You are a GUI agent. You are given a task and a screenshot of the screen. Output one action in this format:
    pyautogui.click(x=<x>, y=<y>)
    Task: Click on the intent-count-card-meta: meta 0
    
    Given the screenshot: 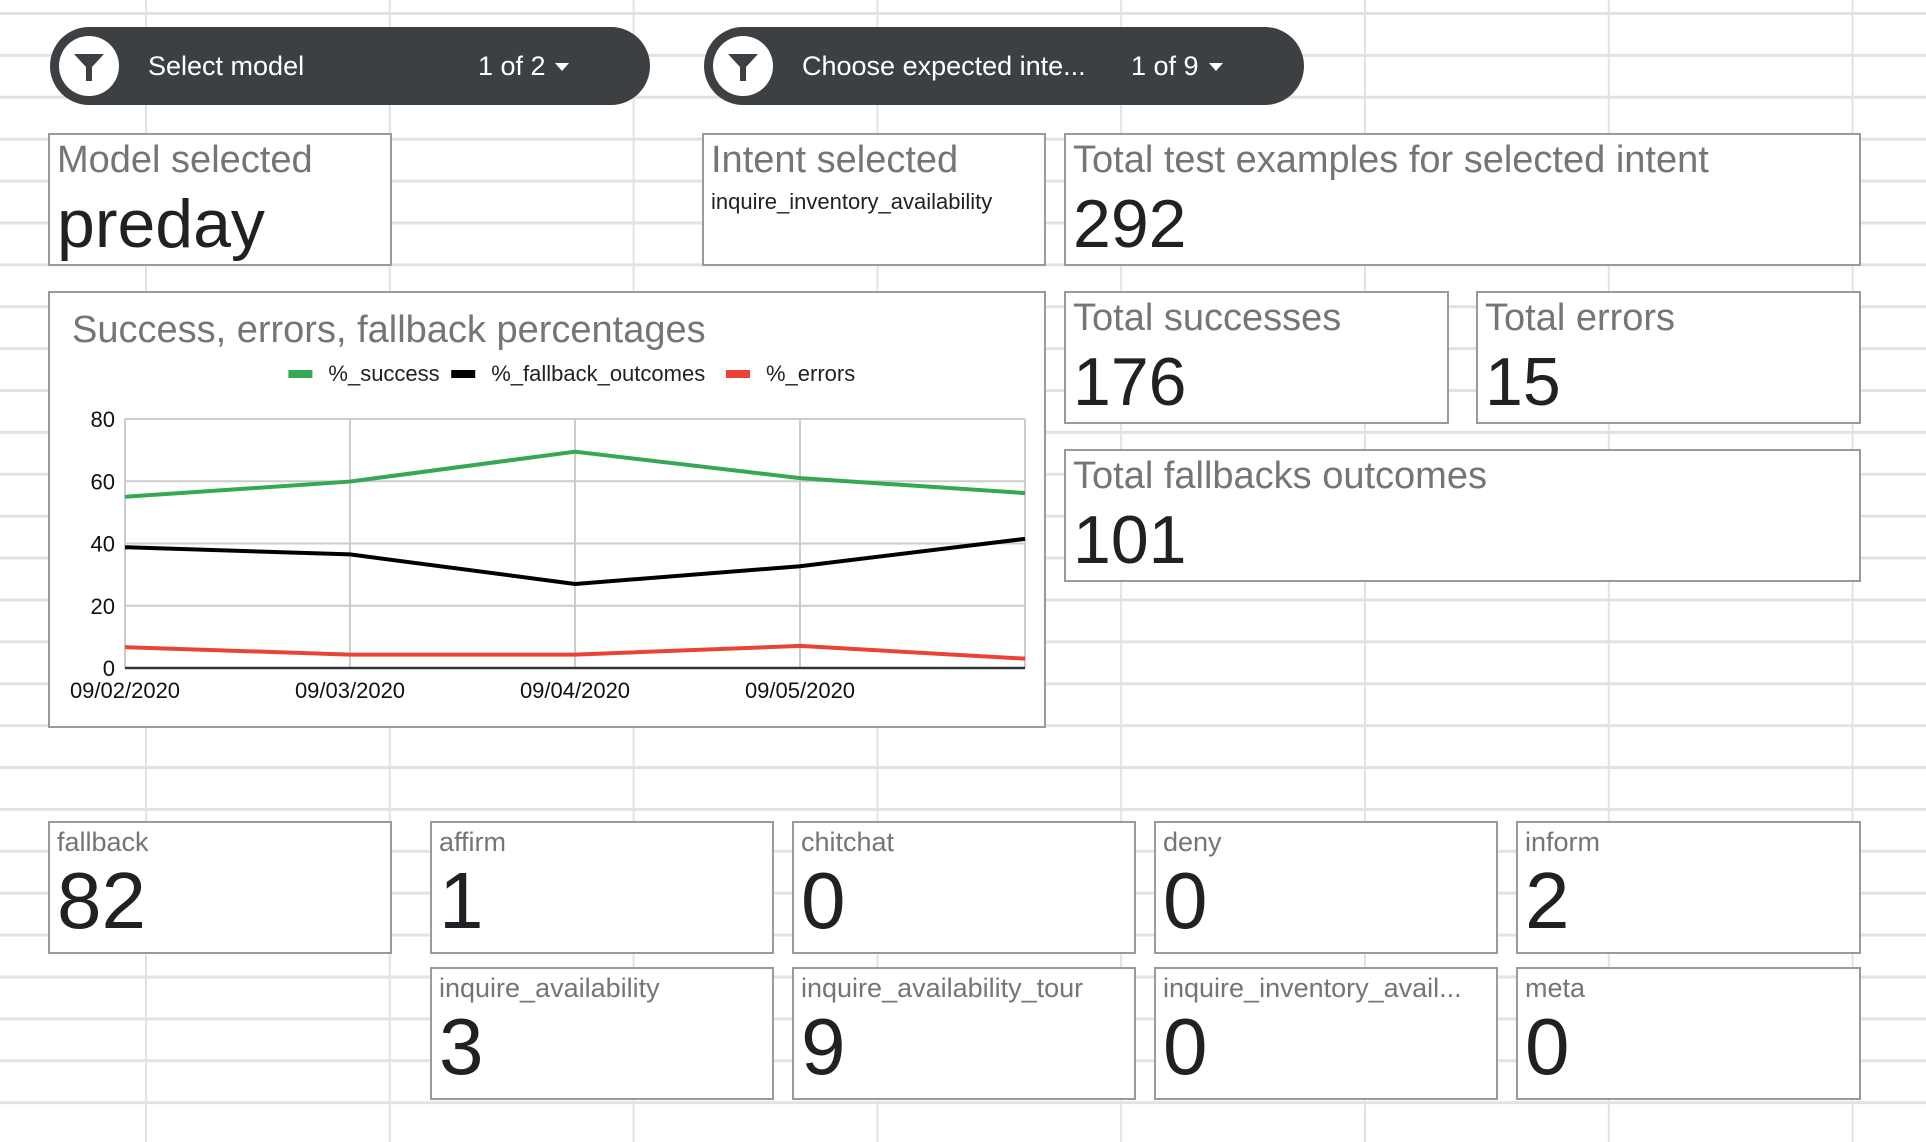 What is the action you would take?
    pyautogui.click(x=1688, y=1033)
    